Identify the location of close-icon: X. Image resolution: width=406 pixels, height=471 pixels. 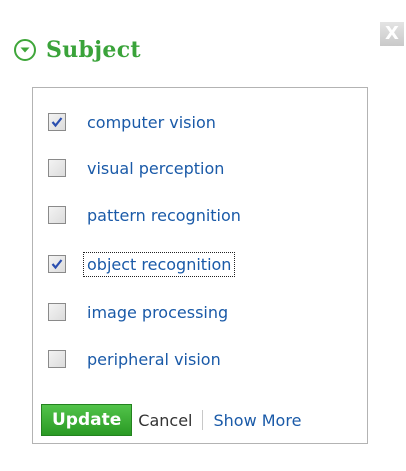
(392, 33).